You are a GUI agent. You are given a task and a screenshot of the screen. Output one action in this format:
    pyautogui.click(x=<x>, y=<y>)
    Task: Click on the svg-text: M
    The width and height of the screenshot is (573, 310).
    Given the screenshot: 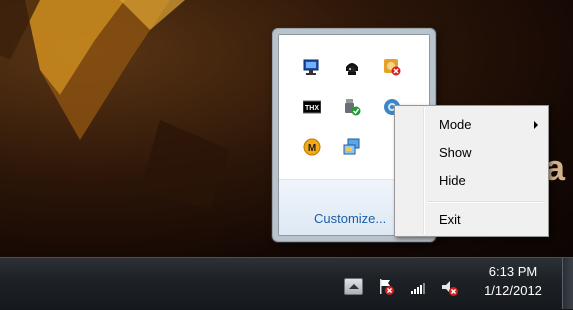 What is the action you would take?
    pyautogui.click(x=312, y=148)
    